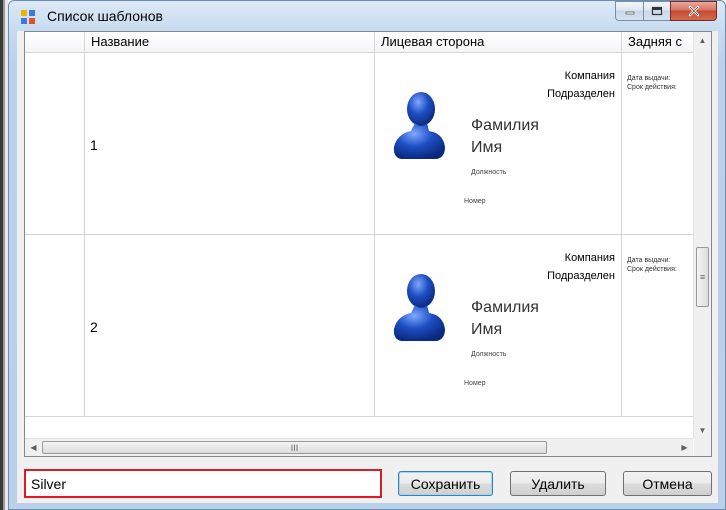 The image size is (726, 510). Describe the element at coordinates (702, 235) in the screenshot. I see `vertical-scrollbar: ▲ ≡ ▼` at that location.